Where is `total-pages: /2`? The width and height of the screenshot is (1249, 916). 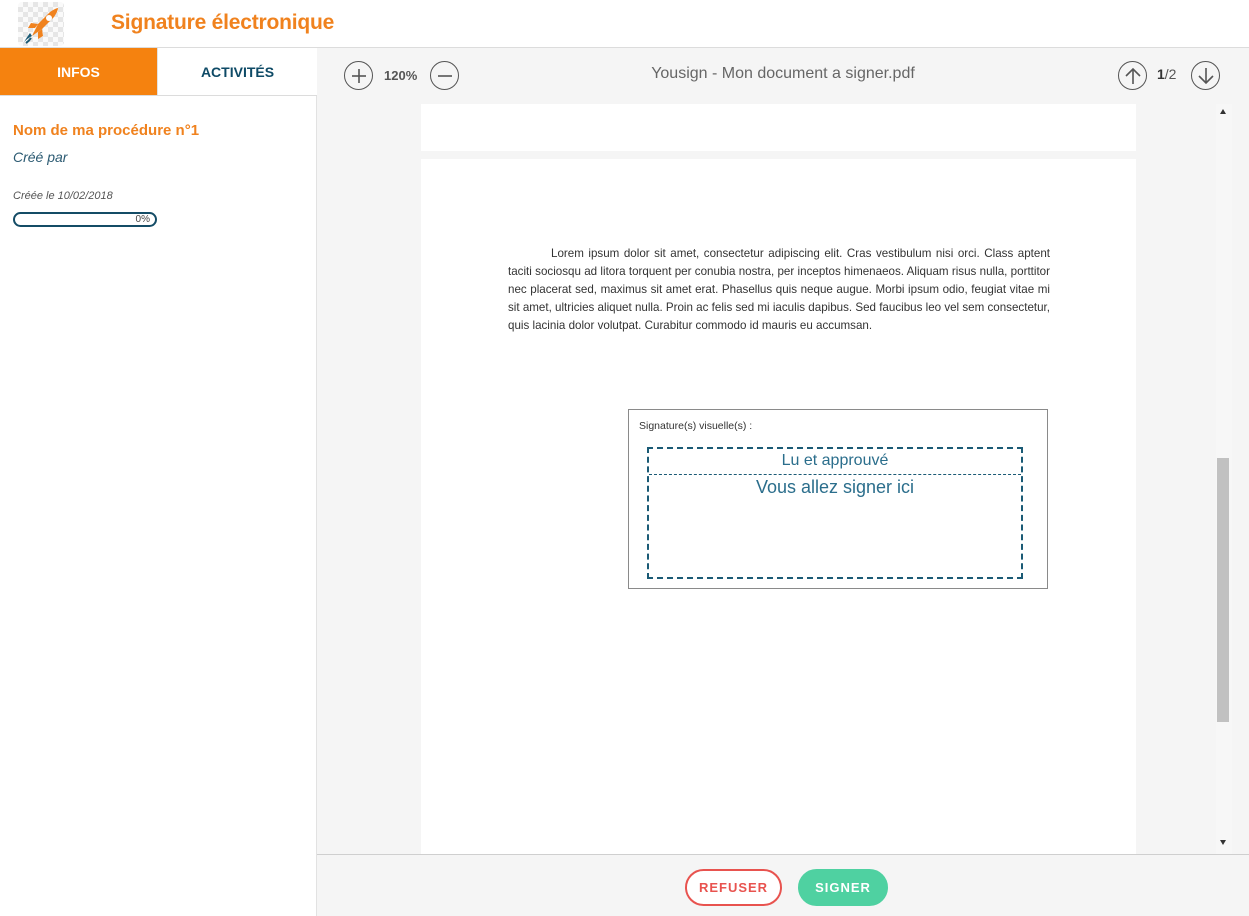 total-pages: /2 is located at coordinates (1170, 74).